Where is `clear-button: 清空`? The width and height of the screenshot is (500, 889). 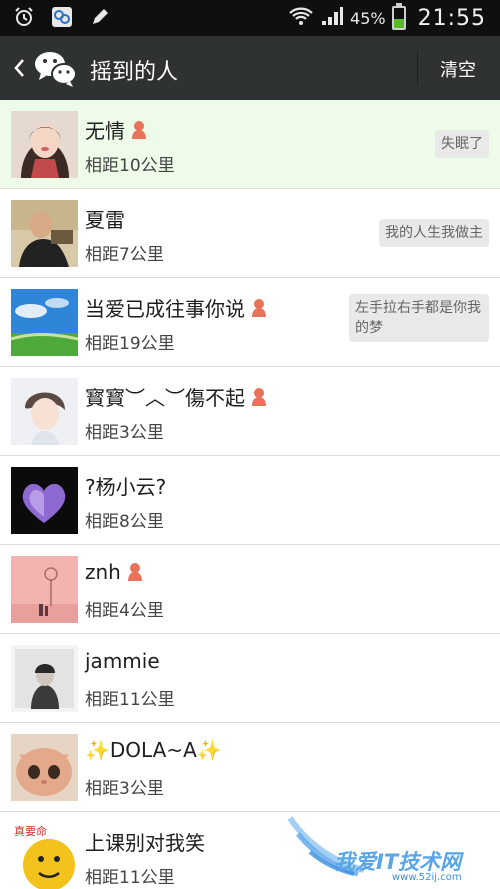
clear-button: 清空 is located at coordinates (458, 69).